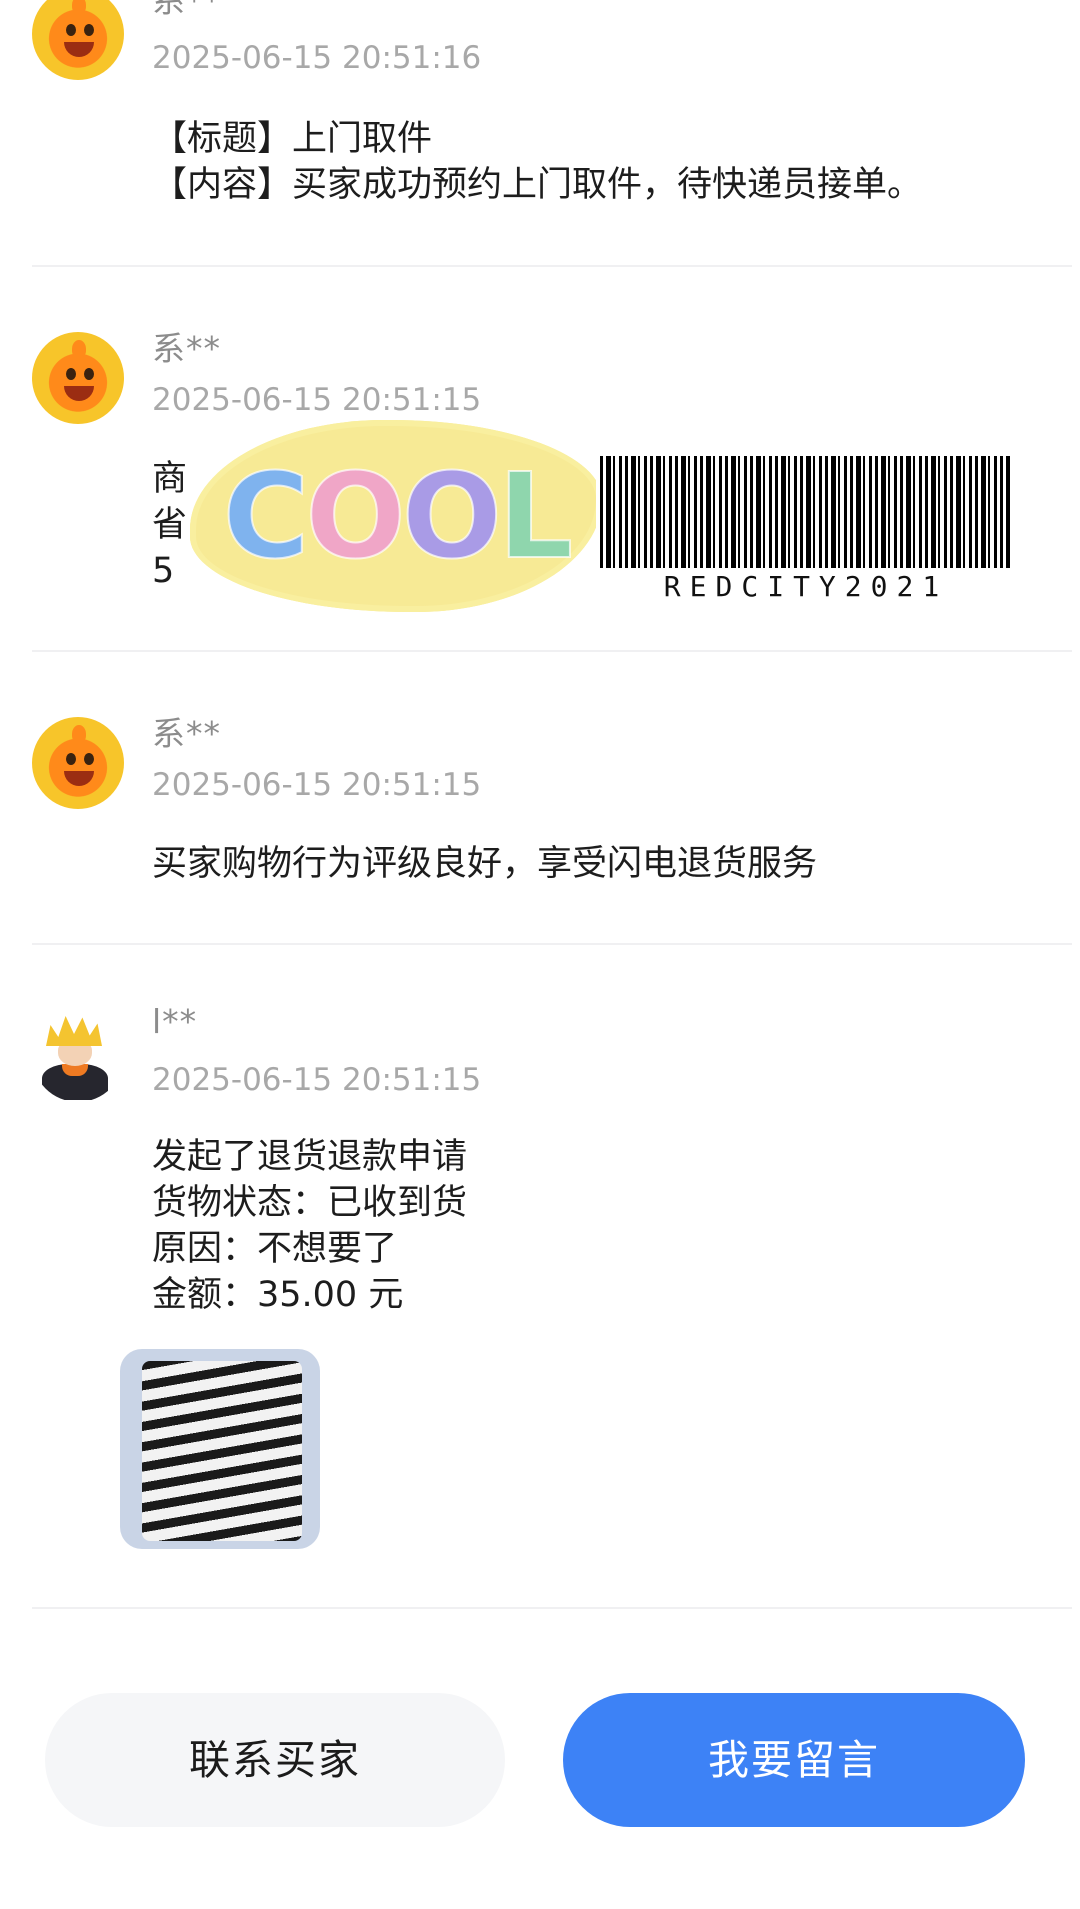  What do you see at coordinates (278, 1295) in the screenshot?
I see `message-line: 金额：35.00 元` at bounding box center [278, 1295].